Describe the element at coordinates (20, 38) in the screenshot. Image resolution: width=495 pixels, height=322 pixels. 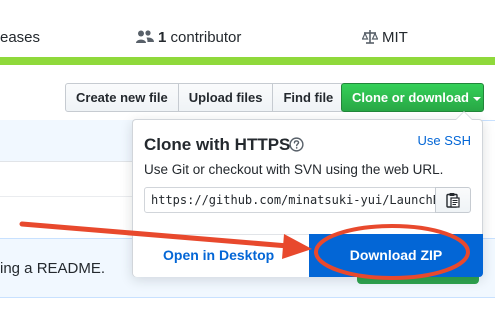
I see `releases-link: eases` at that location.